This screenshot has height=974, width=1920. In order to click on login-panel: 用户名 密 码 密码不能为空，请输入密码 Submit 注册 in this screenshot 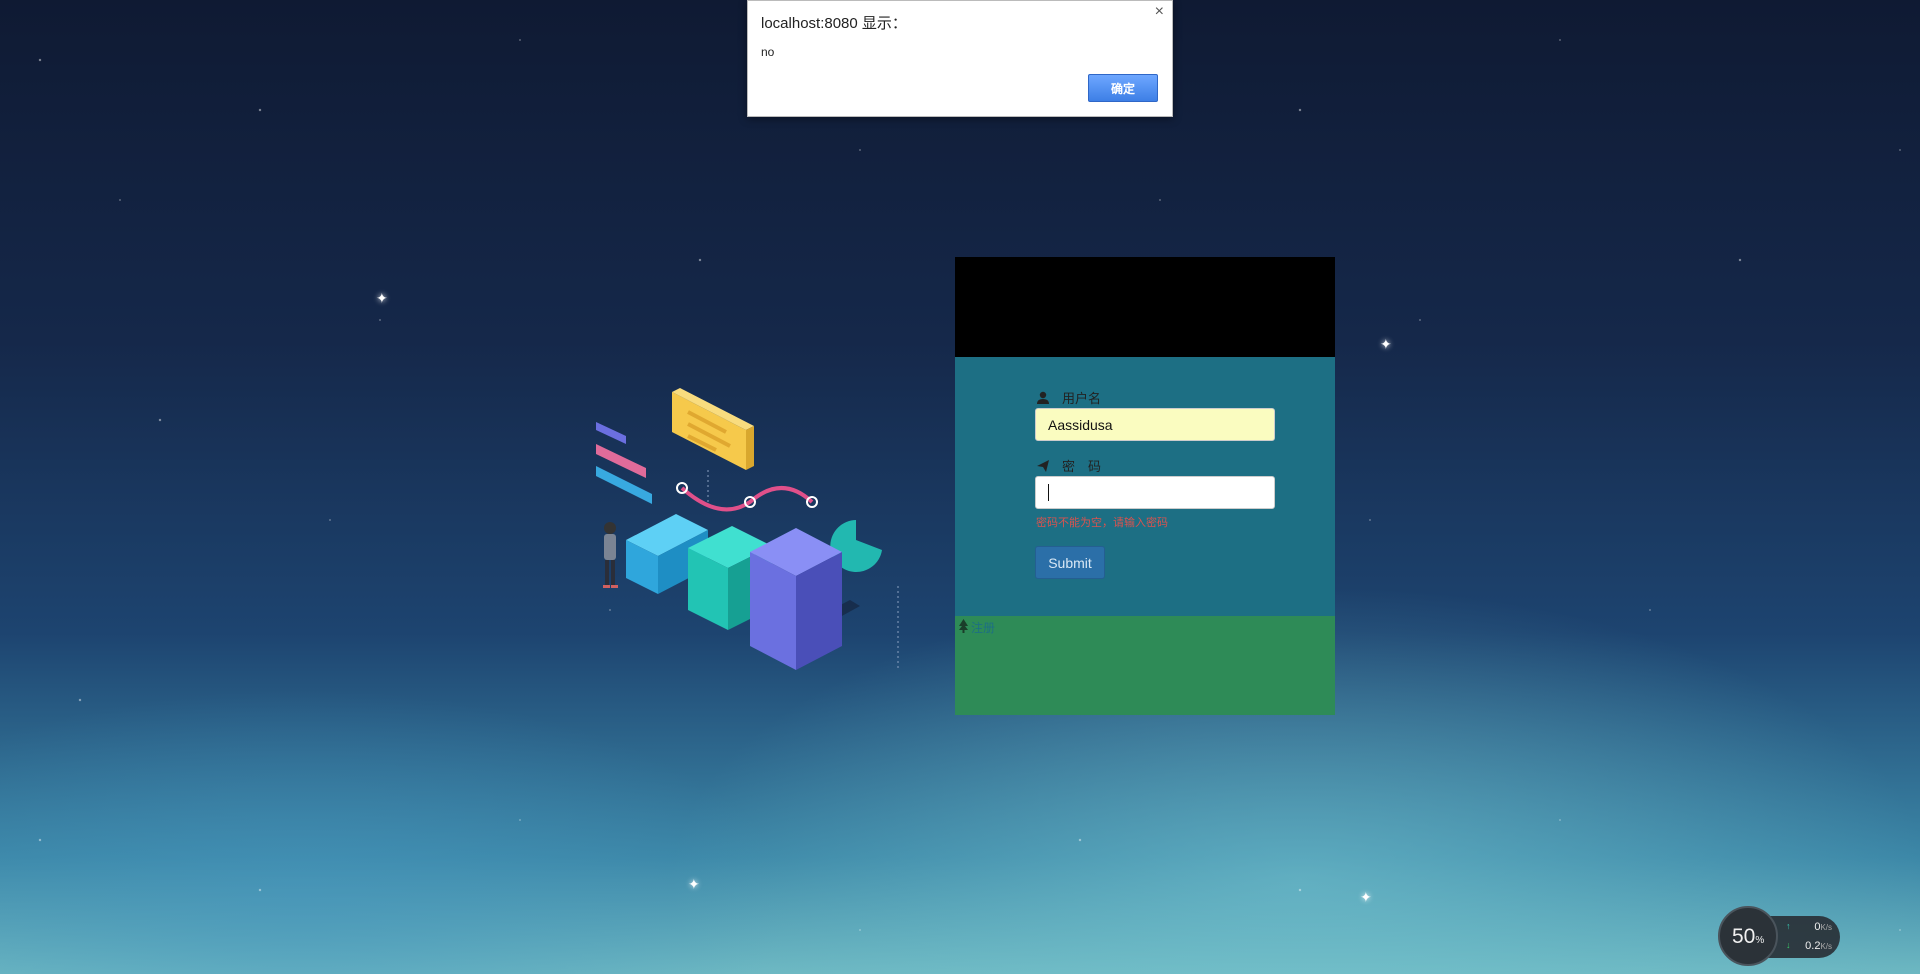, I will do `click(1145, 486)`.